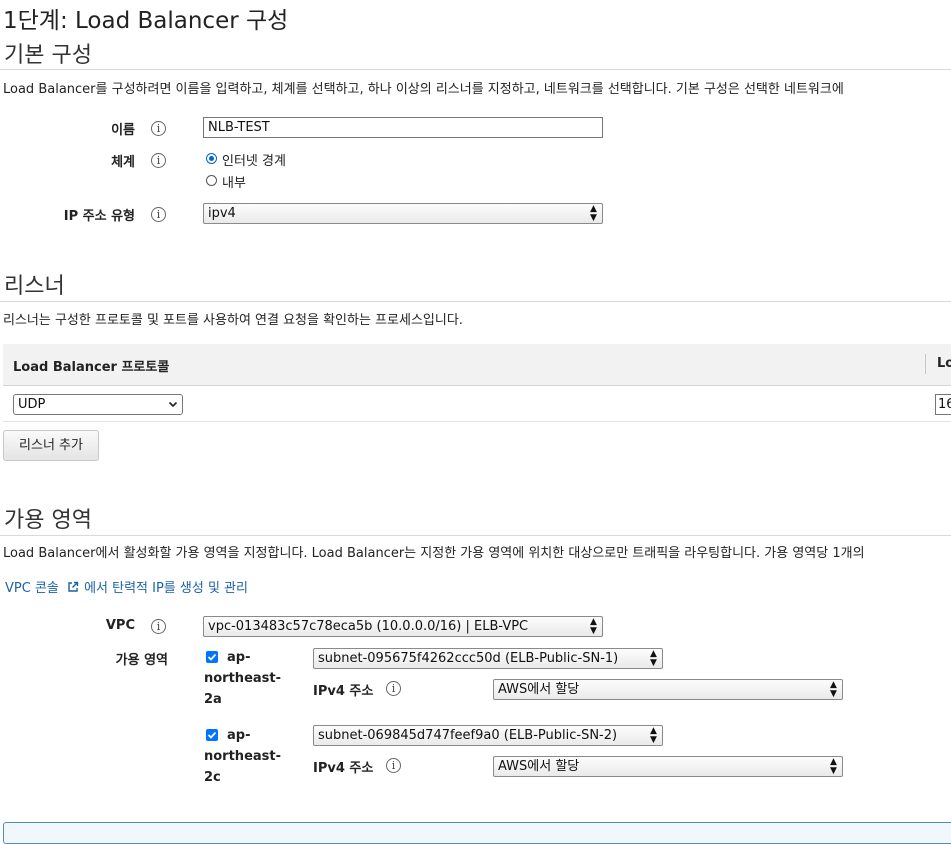 The width and height of the screenshot is (951, 844). What do you see at coordinates (222, 213) in the screenshot?
I see `ip-type-select-value: ipv4` at bounding box center [222, 213].